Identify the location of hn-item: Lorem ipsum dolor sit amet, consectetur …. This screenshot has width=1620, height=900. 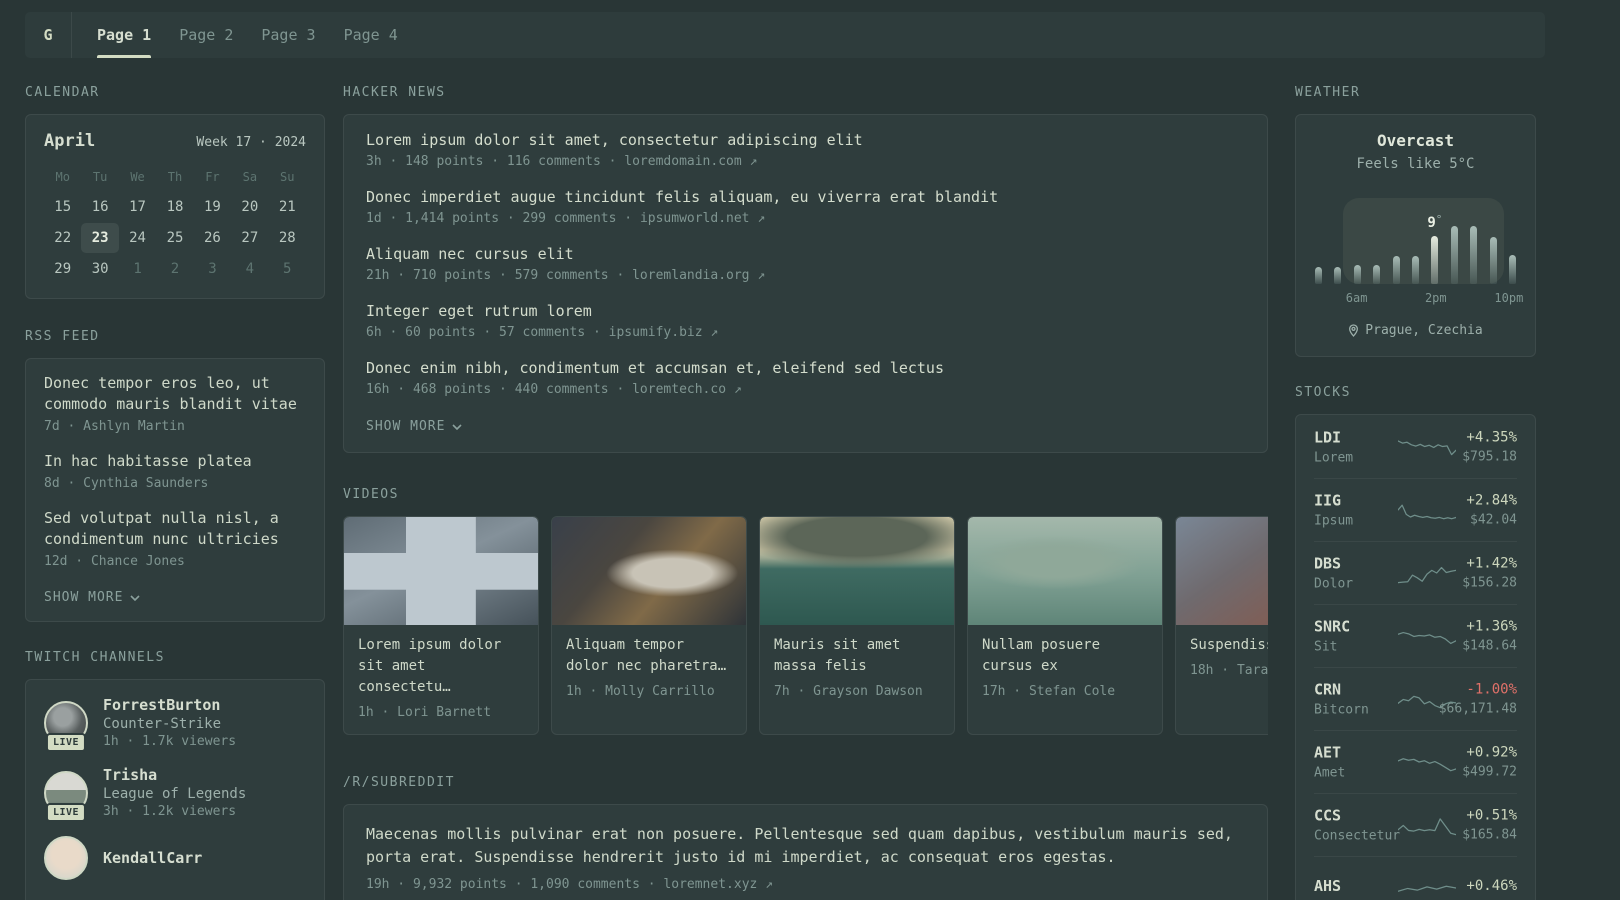
(805, 150).